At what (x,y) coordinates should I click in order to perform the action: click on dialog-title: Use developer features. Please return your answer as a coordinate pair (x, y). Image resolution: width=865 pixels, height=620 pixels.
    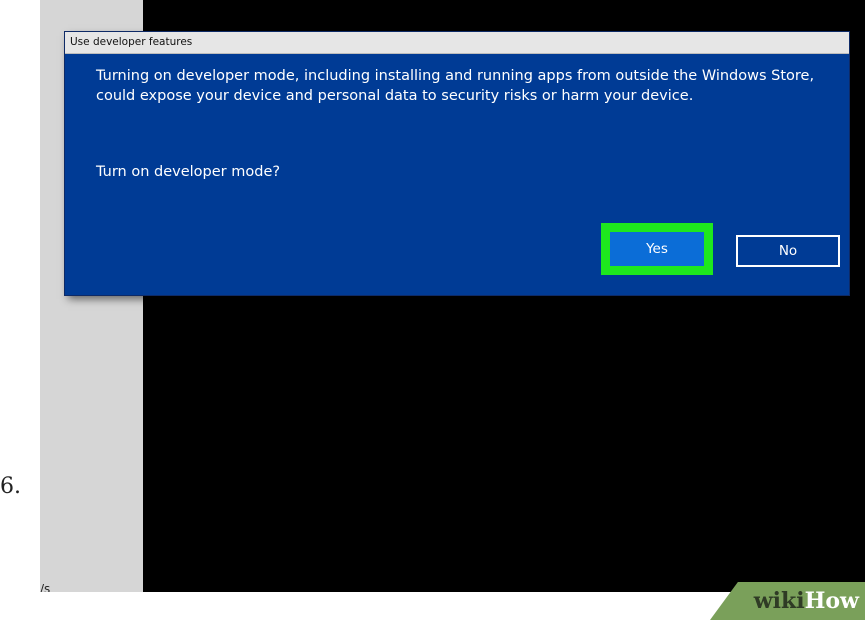
    Looking at the image, I should click on (131, 42).